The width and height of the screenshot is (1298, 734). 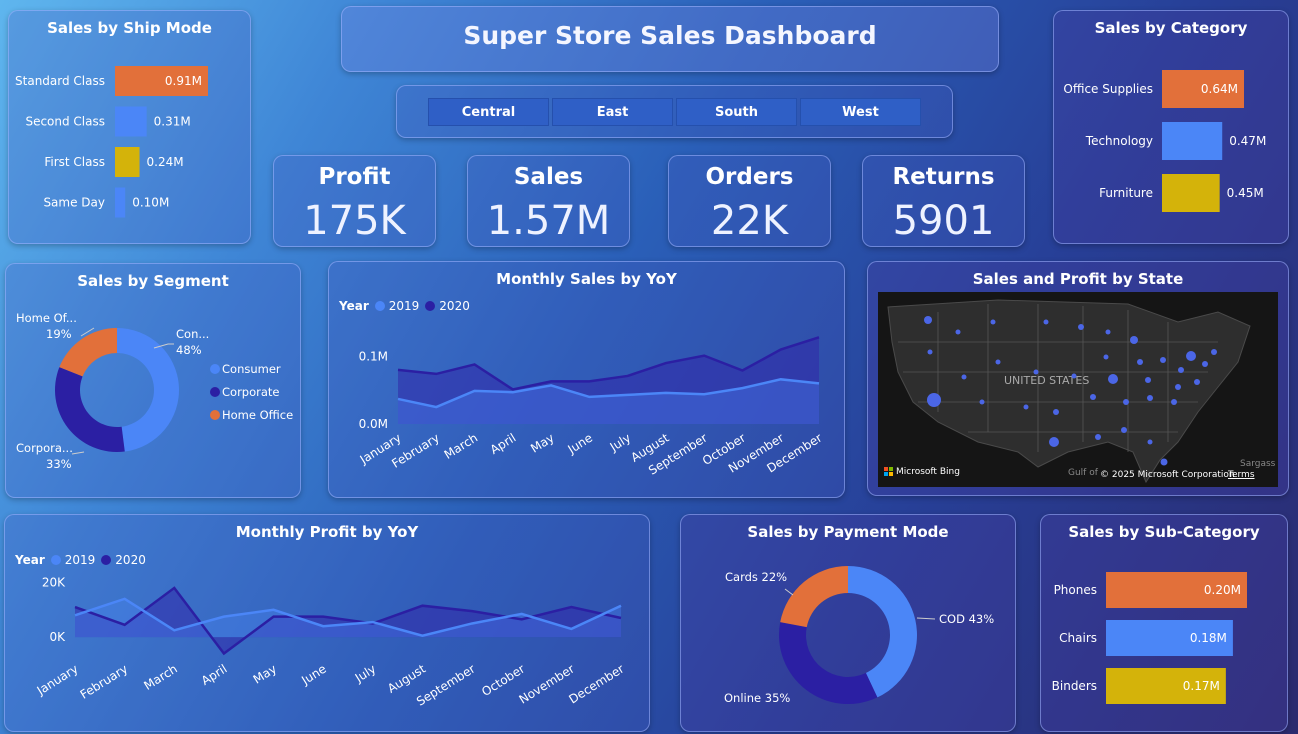 What do you see at coordinates (548, 177) in the screenshot?
I see `kpi-sales-label: Sales` at bounding box center [548, 177].